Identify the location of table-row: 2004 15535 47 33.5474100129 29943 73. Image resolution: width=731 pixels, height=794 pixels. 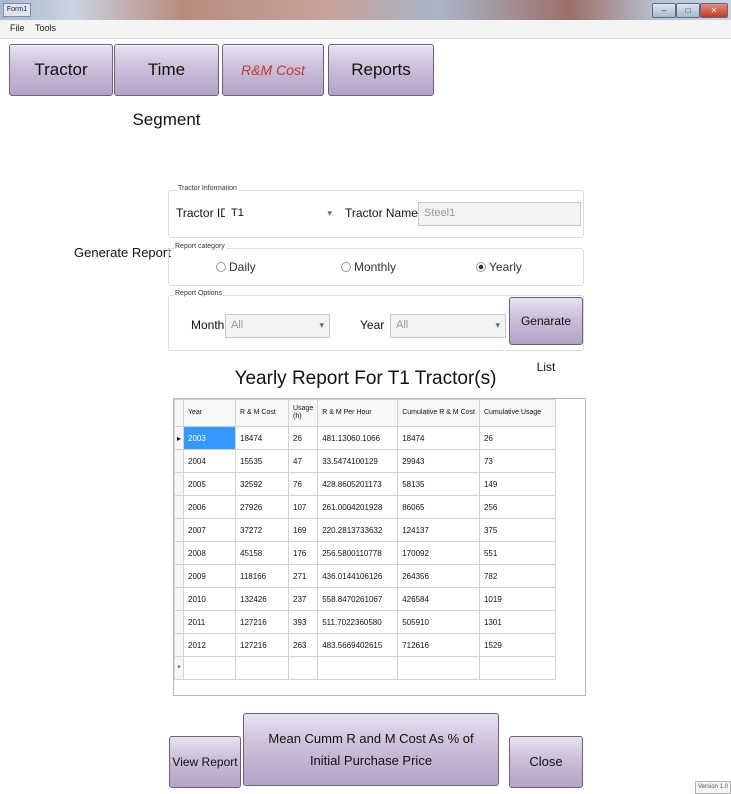
(365, 461).